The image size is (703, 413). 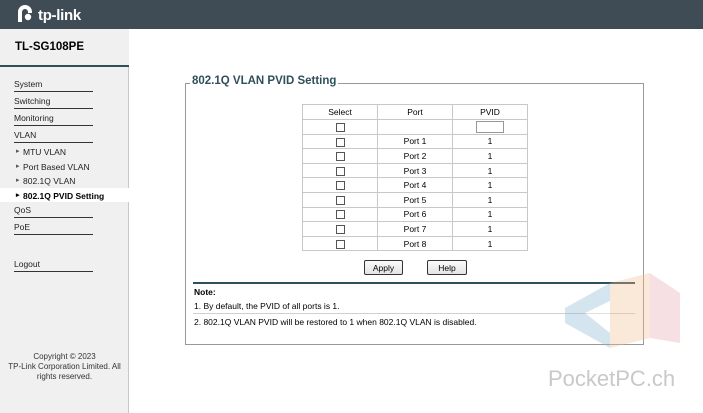 I want to click on tp-link-logo-icon, so click(x=25, y=13).